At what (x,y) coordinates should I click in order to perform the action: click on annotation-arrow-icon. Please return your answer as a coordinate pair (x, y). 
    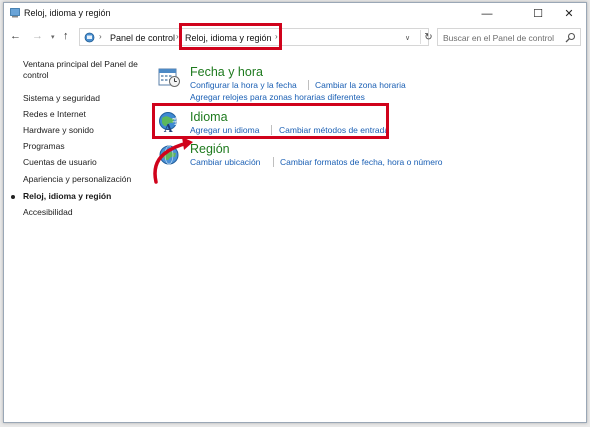
    Looking at the image, I should click on (173, 160).